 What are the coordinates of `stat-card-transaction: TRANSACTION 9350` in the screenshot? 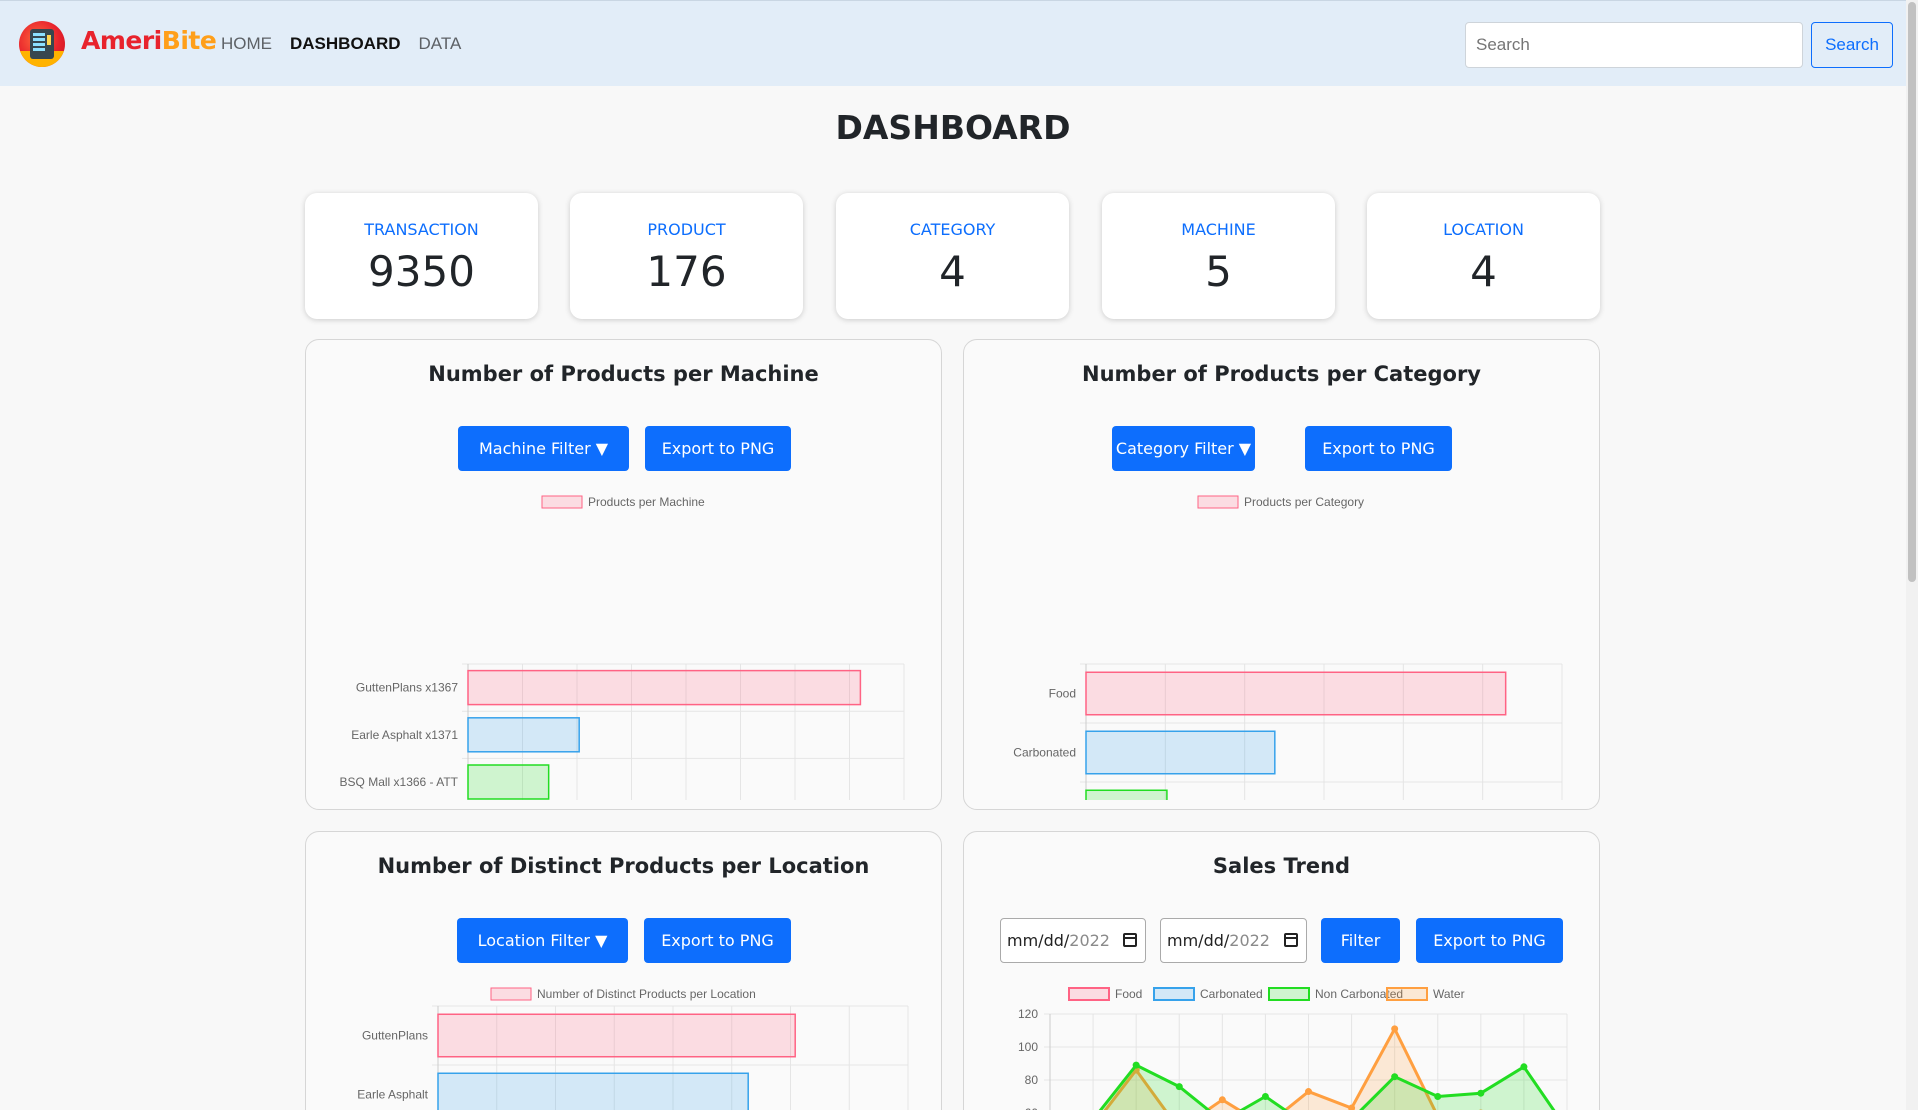 It's located at (421, 256).